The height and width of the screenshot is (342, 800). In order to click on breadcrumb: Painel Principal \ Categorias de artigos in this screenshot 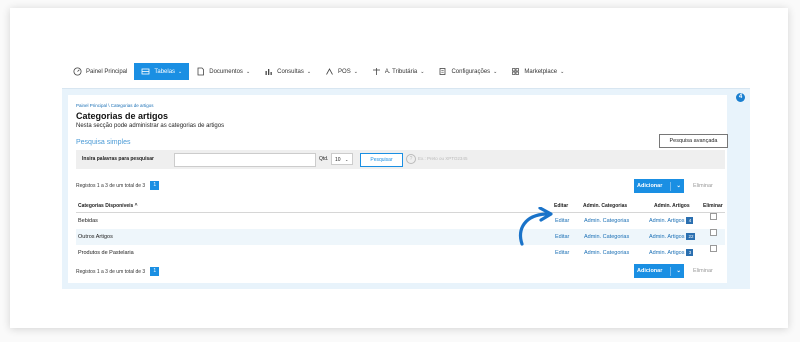, I will do `click(115, 105)`.